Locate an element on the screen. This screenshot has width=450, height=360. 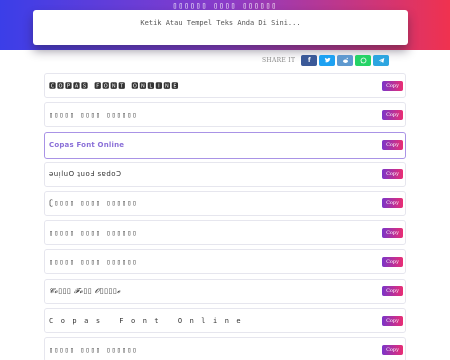
facebook-share-button: f is located at coordinates (309, 60).